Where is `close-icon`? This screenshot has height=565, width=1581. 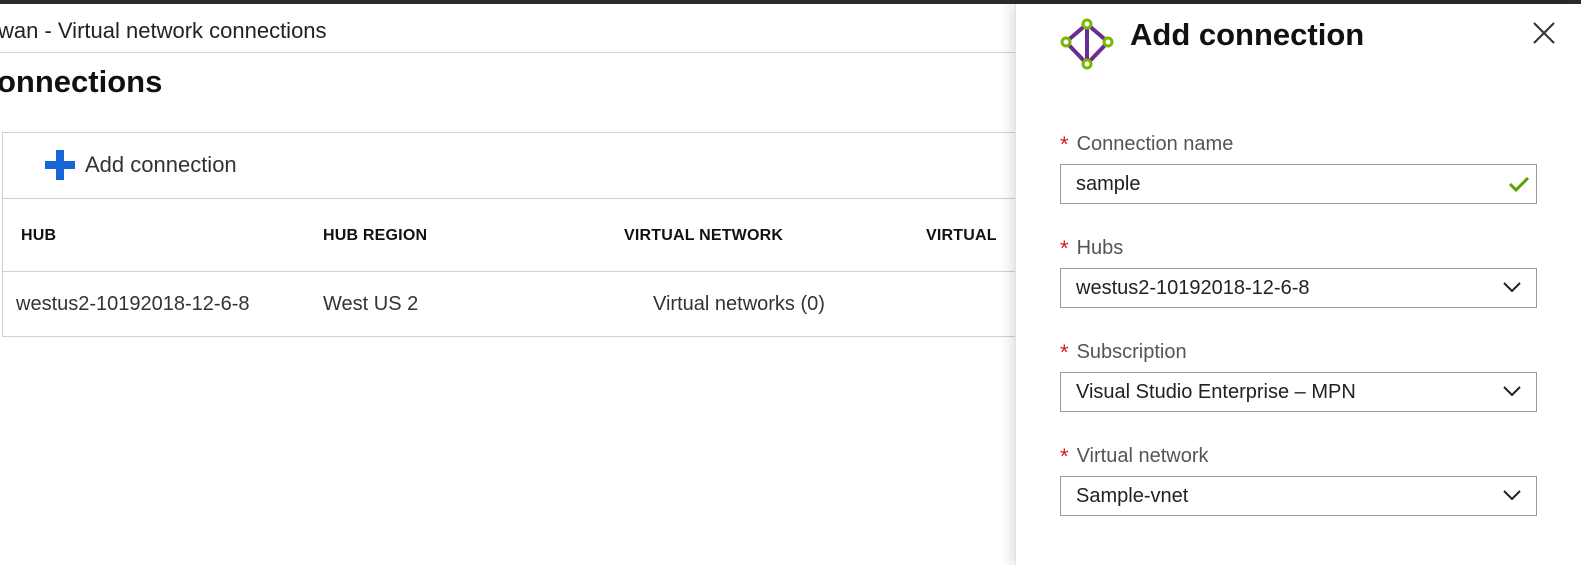
close-icon is located at coordinates (1544, 33).